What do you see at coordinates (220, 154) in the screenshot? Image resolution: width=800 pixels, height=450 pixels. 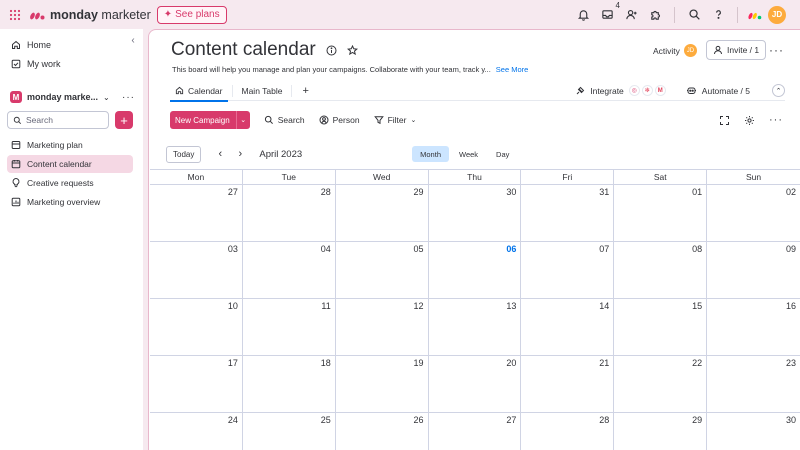 I see `previous-month-chevron-left-icon: ‹` at bounding box center [220, 154].